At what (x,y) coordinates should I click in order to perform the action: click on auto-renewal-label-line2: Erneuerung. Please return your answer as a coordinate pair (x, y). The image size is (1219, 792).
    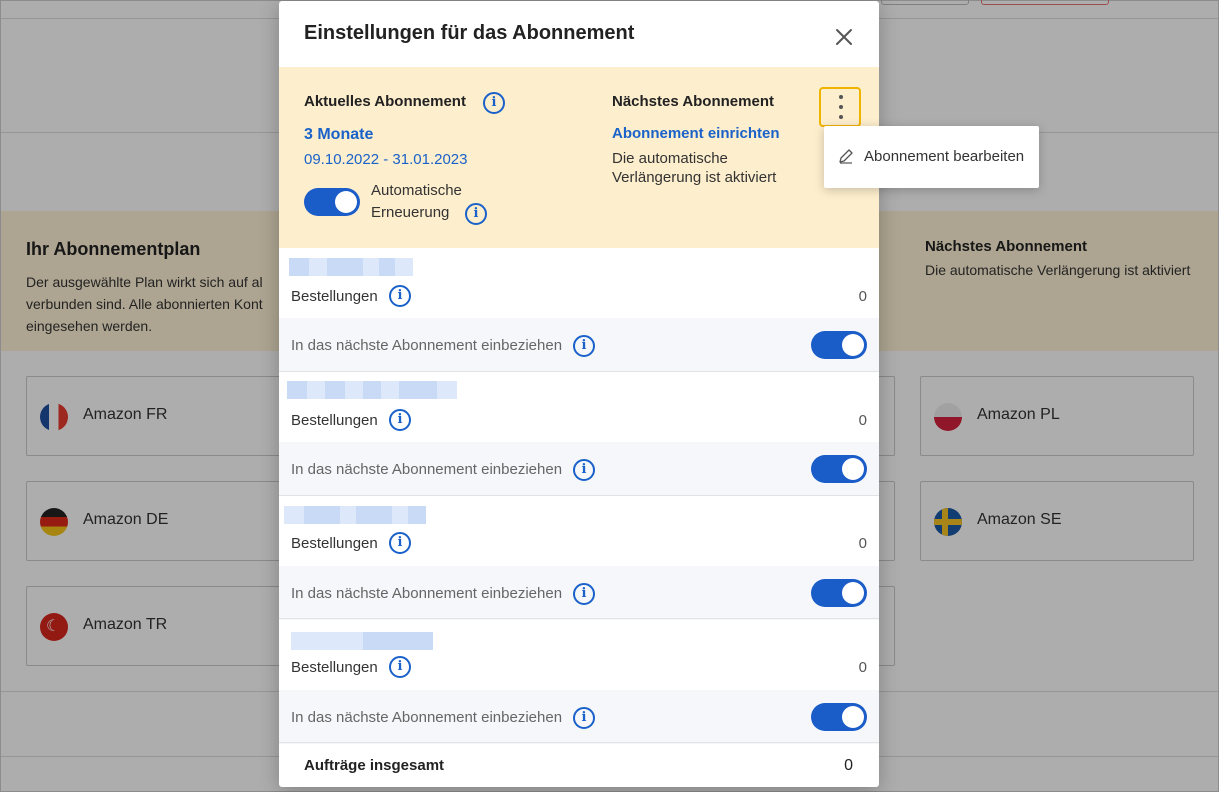
    Looking at the image, I should click on (410, 212).